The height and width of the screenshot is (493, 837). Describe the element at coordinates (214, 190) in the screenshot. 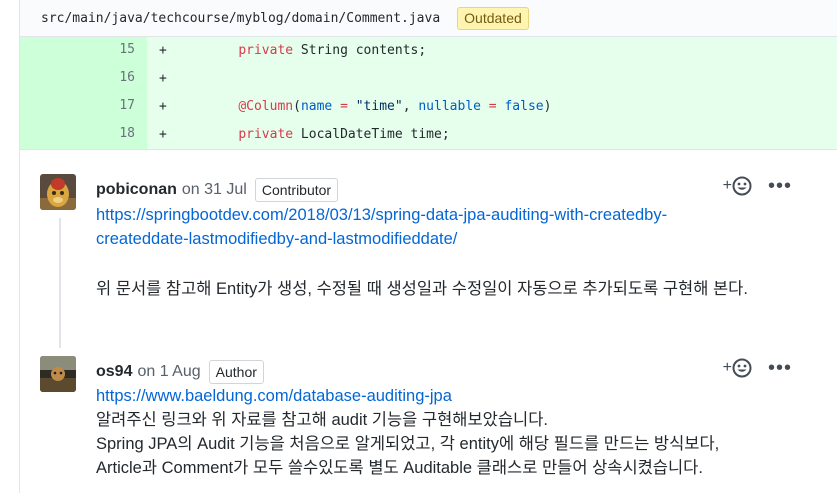

I see `comment-date: on 31 Jul` at that location.